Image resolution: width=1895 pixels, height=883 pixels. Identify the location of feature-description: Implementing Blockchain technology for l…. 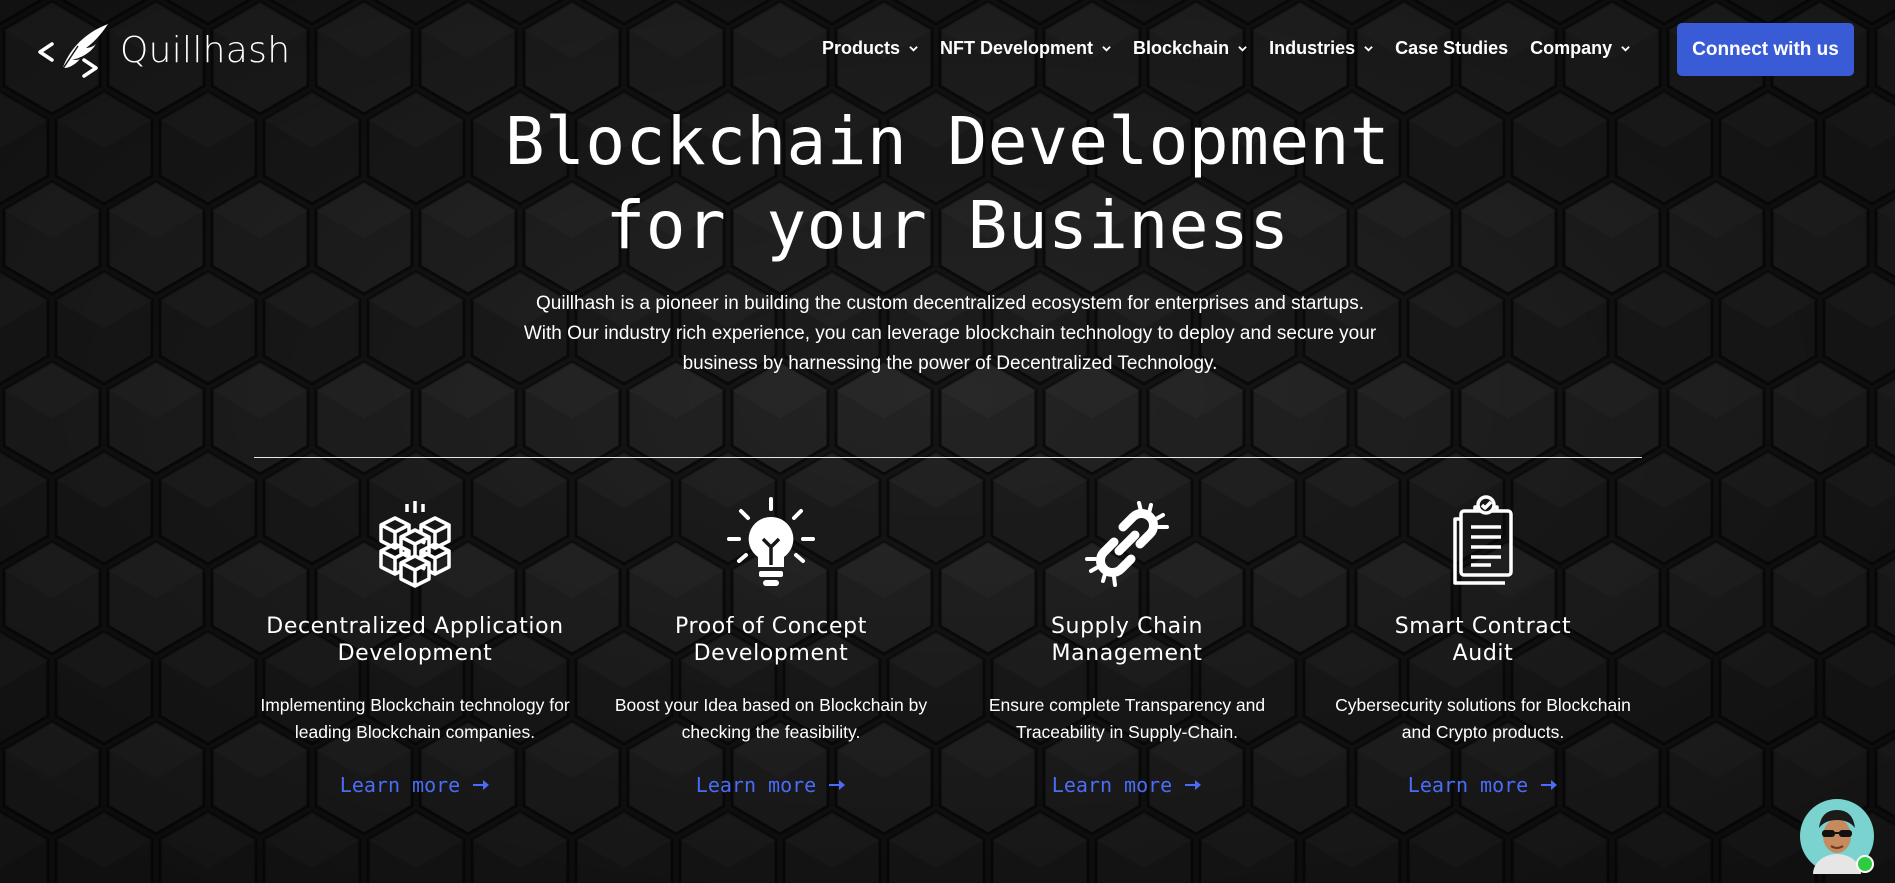
(415, 719).